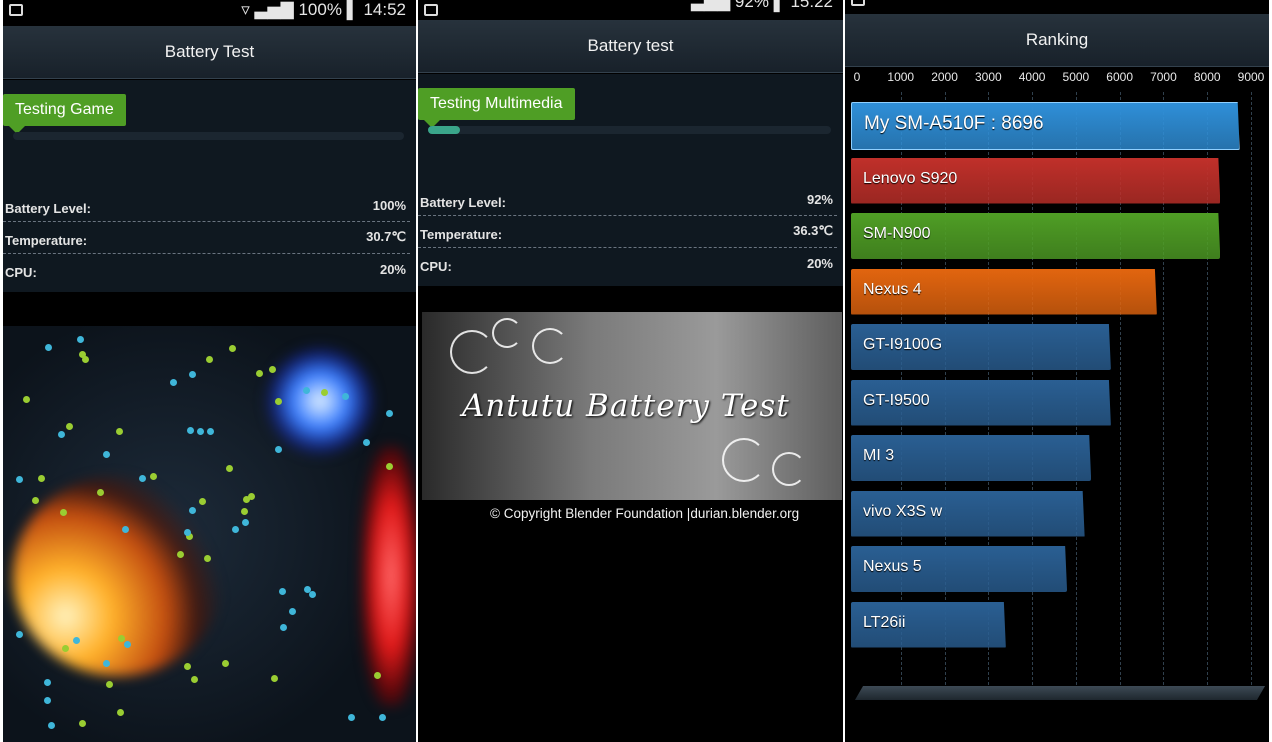 This screenshot has width=1272, height=742. What do you see at coordinates (627, 200) in the screenshot?
I see `stat-battery-level: Battery Level: 92%` at bounding box center [627, 200].